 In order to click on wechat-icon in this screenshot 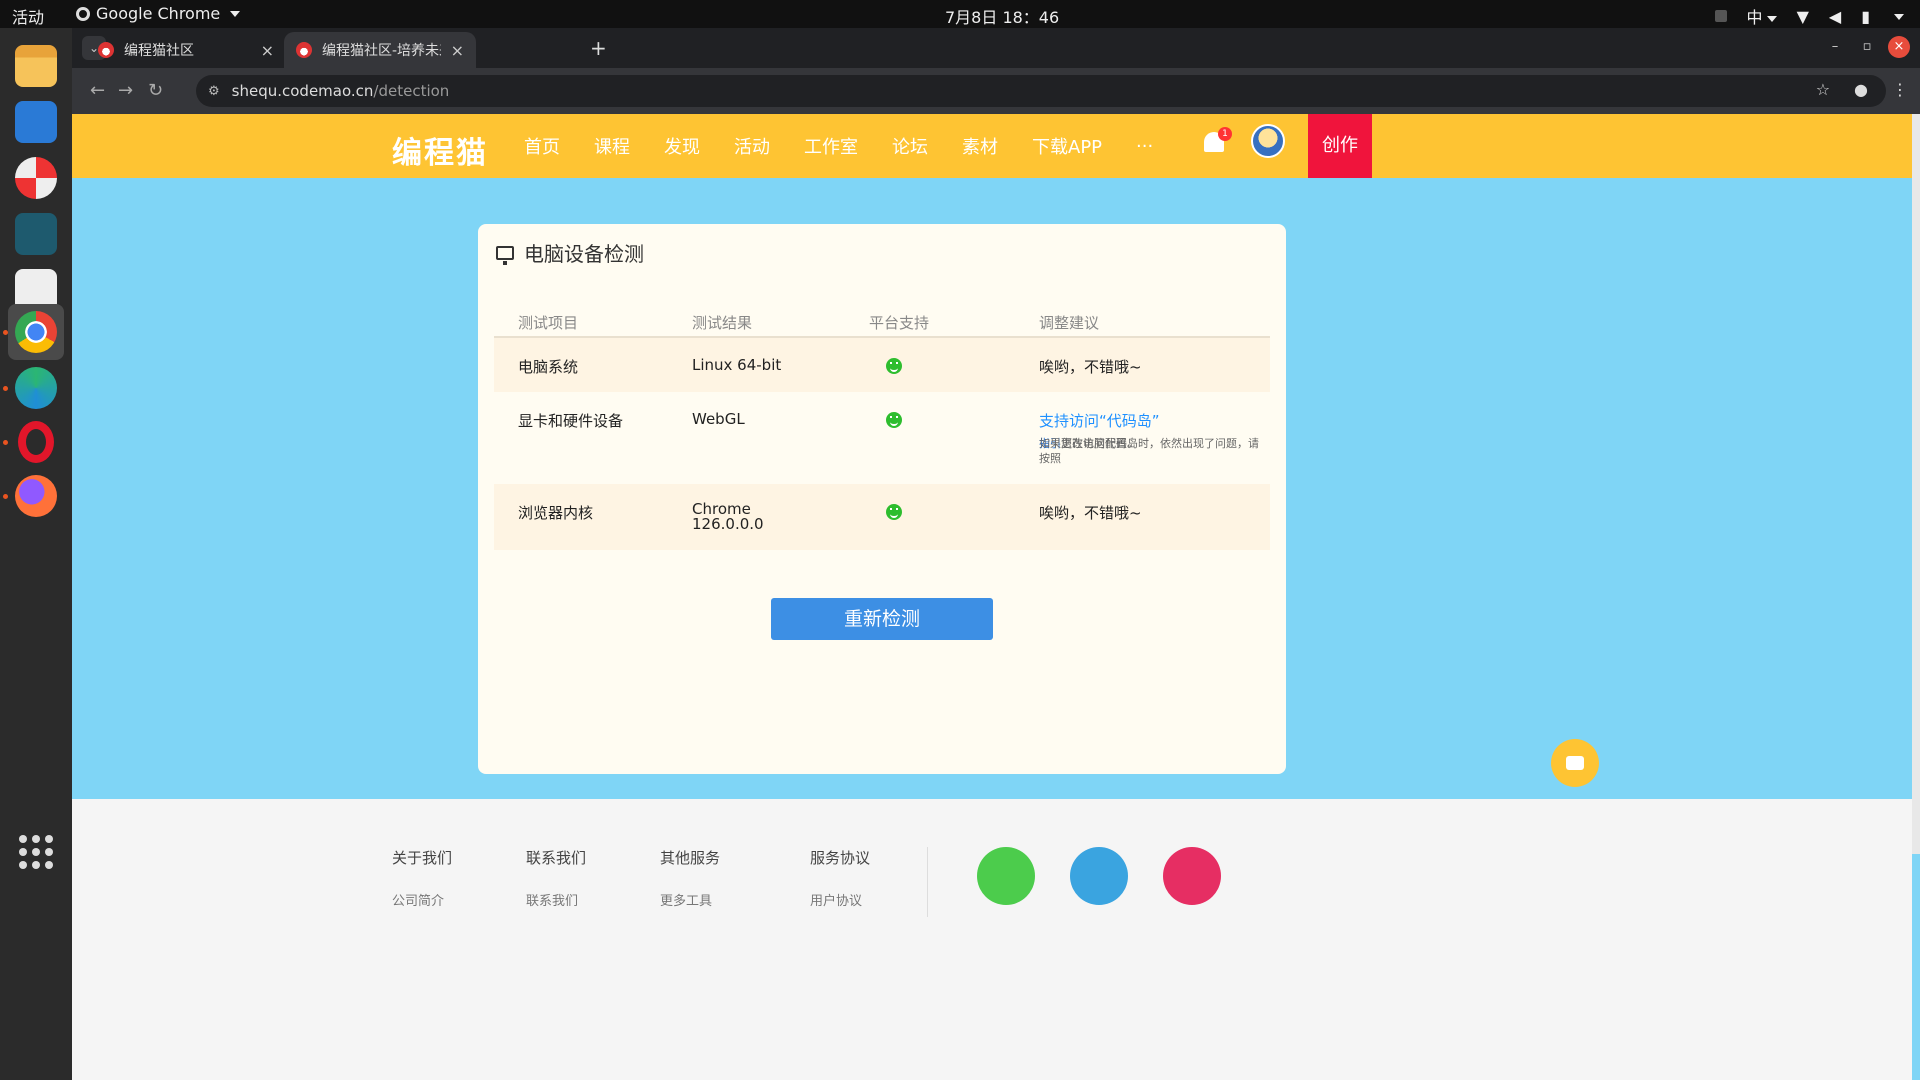, I will do `click(1006, 876)`.